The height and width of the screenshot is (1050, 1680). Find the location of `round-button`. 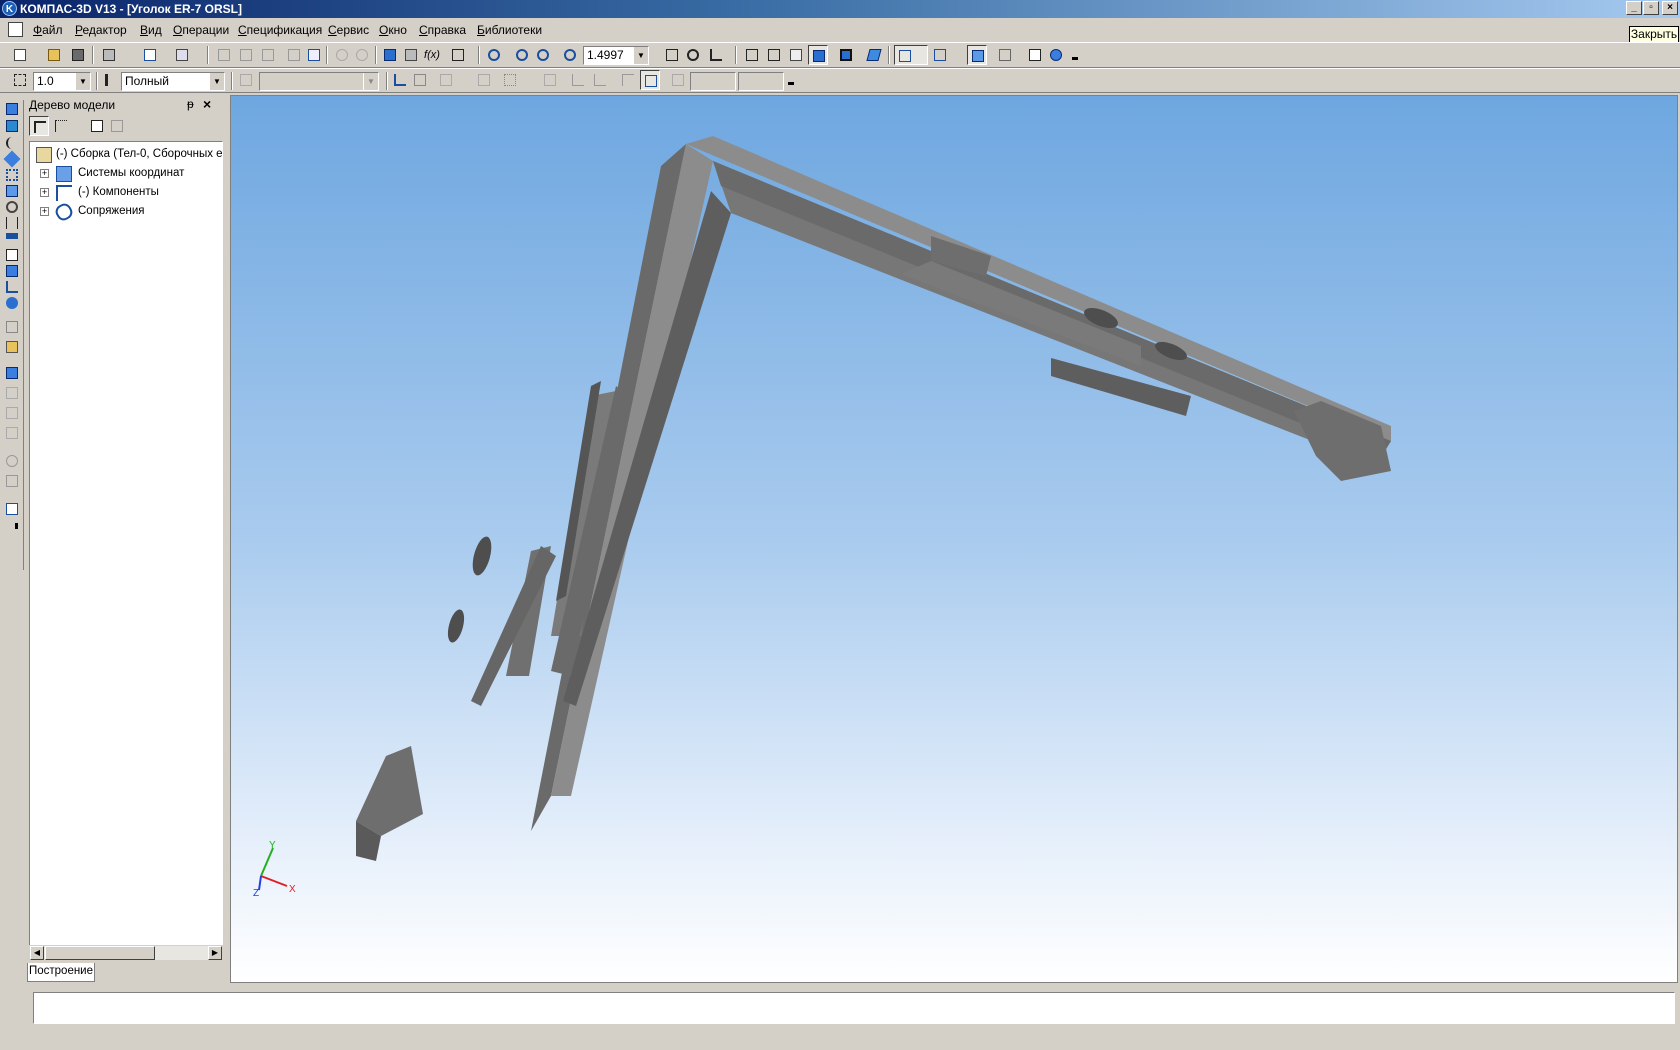

round-button is located at coordinates (600, 80).